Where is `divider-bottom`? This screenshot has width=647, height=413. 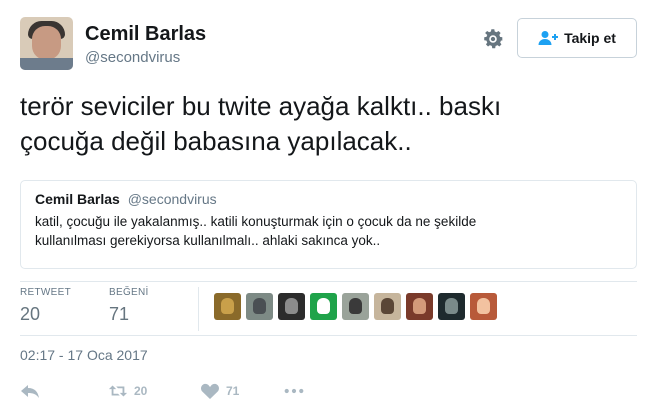 divider-bottom is located at coordinates (328, 335).